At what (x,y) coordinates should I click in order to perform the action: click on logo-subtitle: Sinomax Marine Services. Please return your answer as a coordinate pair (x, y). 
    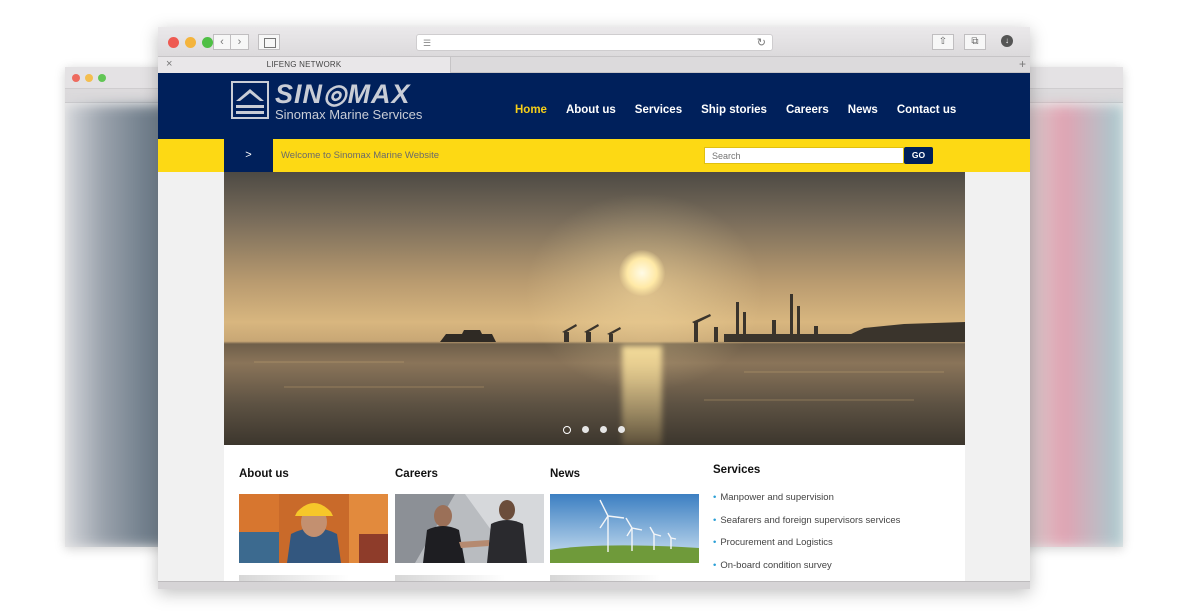
    Looking at the image, I should click on (349, 114).